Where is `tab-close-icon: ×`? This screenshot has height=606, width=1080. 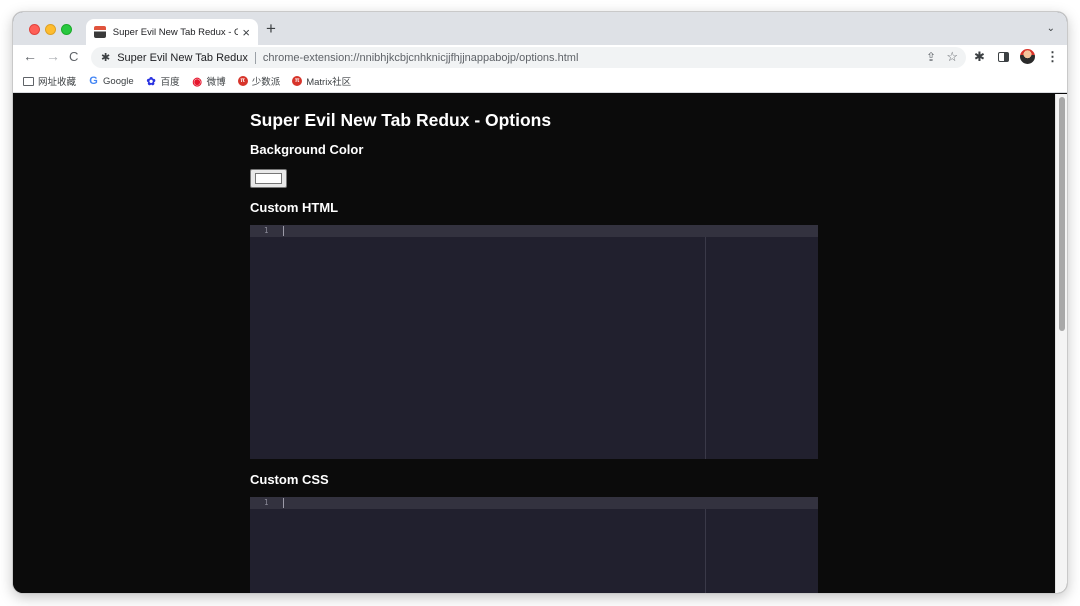 tab-close-icon: × is located at coordinates (246, 32).